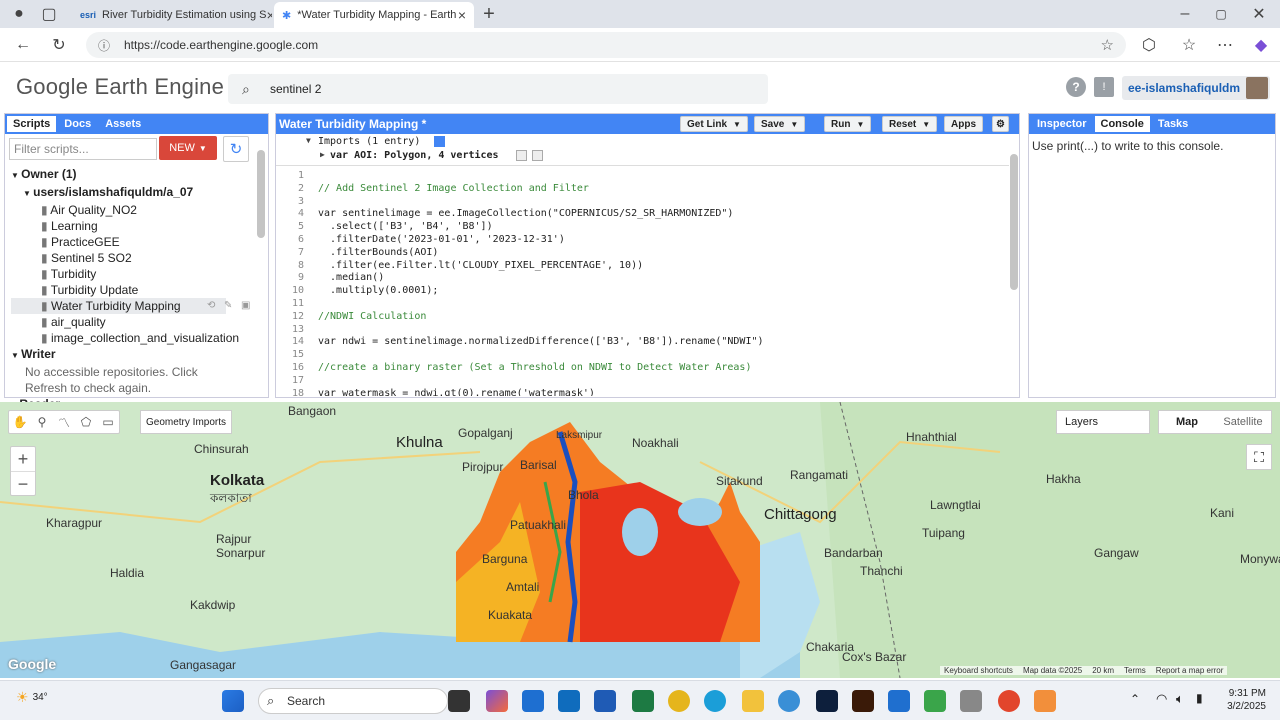 The width and height of the screenshot is (1280, 720). I want to click on close-tab-icon: ×, so click(269, 15).